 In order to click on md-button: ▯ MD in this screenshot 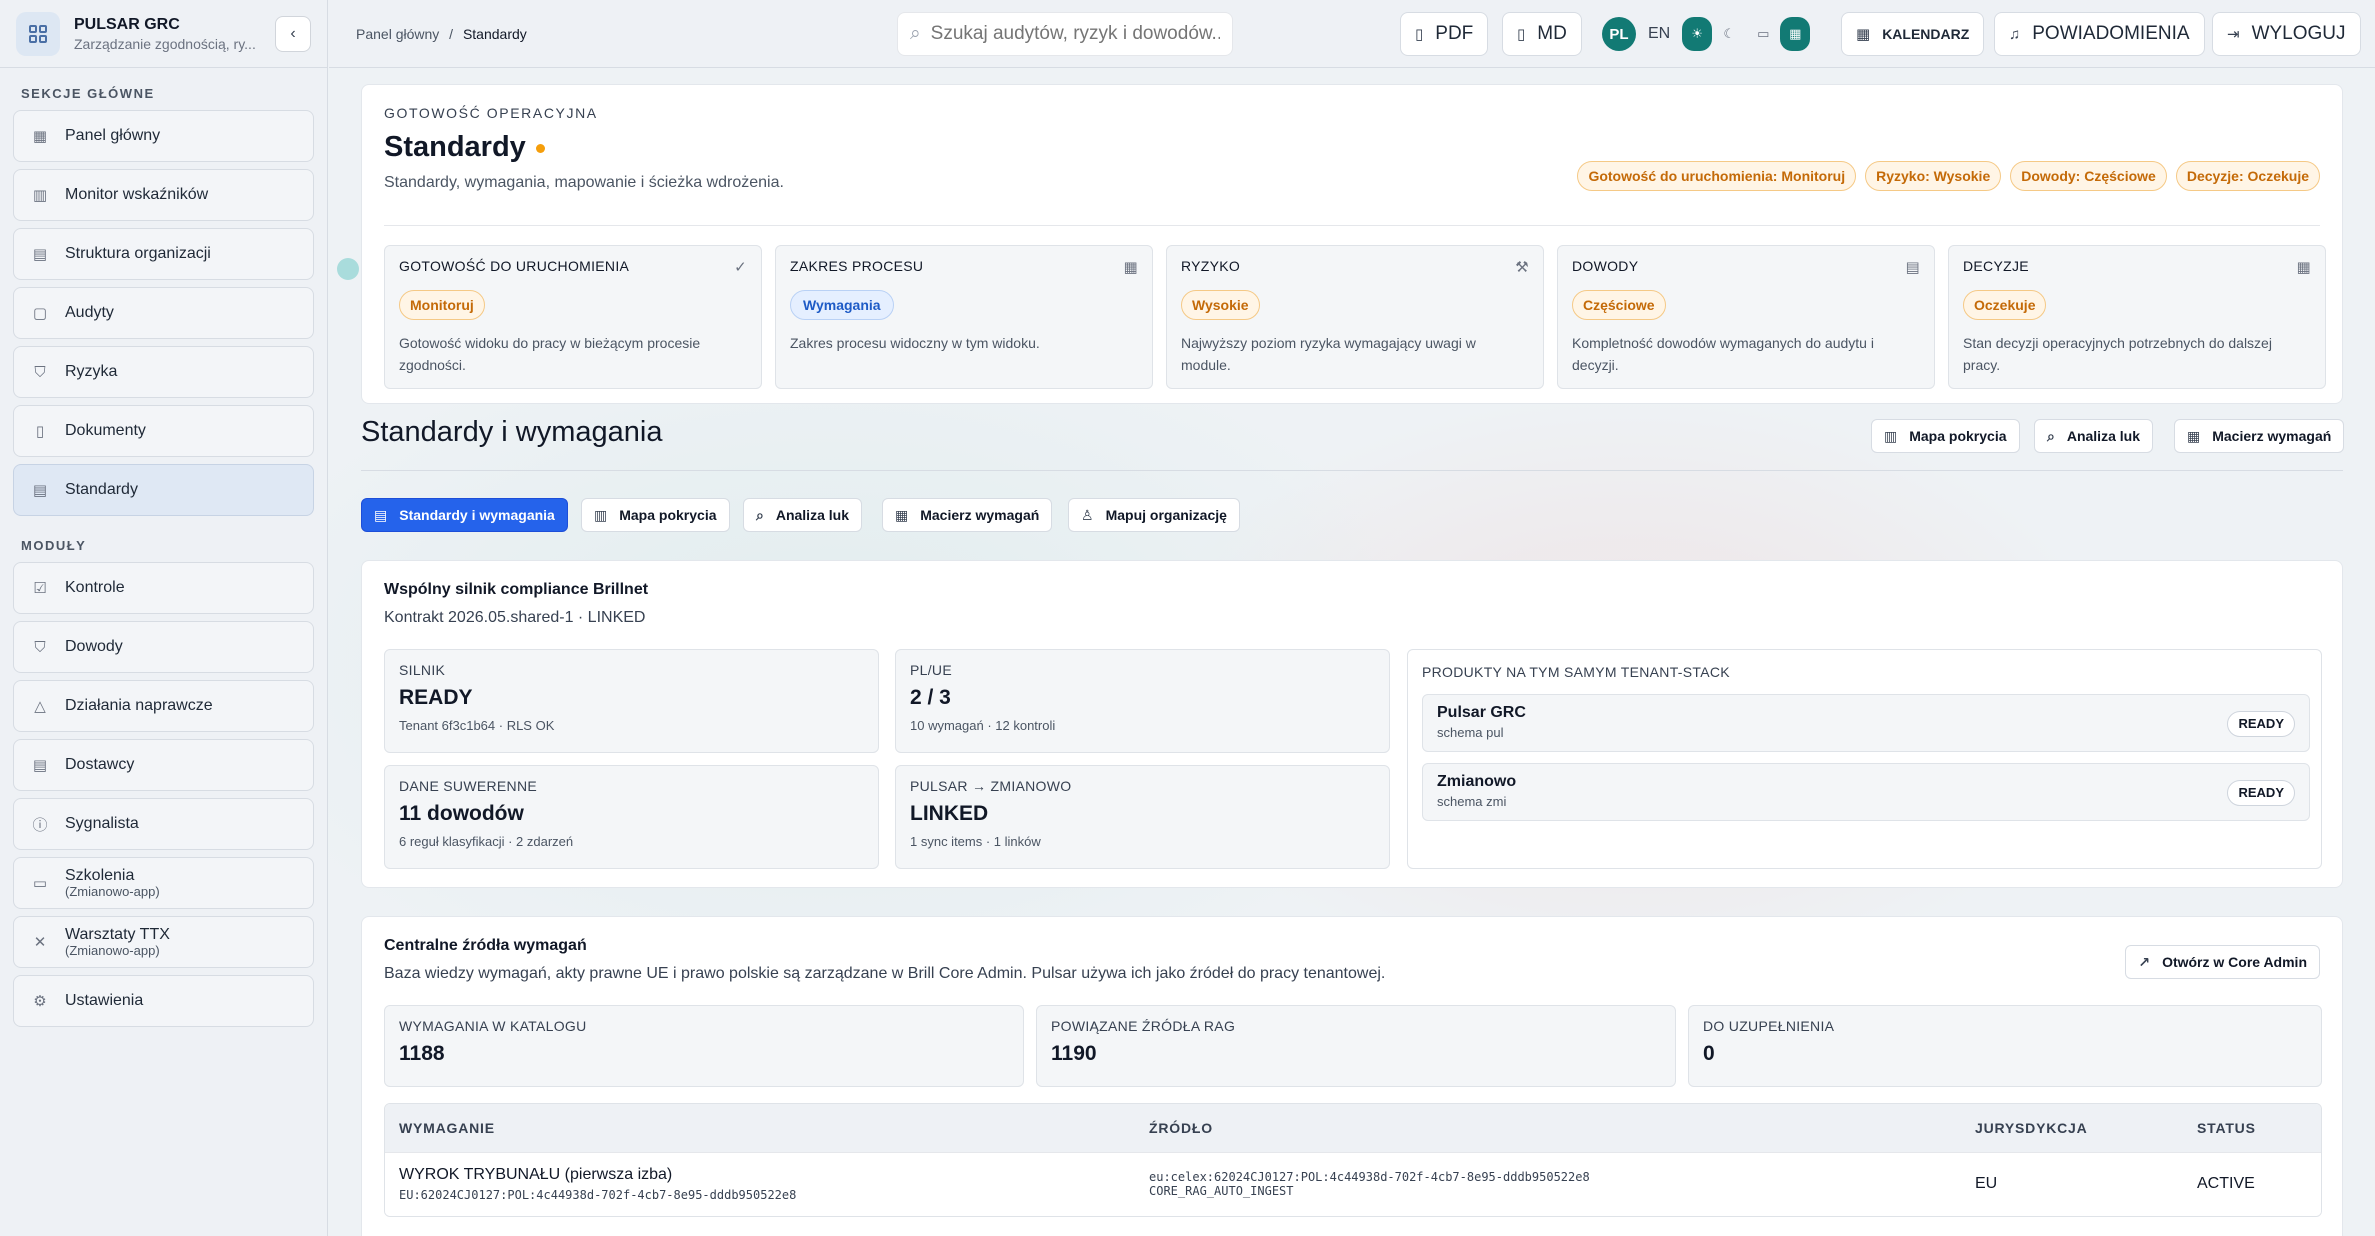, I will do `click(1542, 34)`.